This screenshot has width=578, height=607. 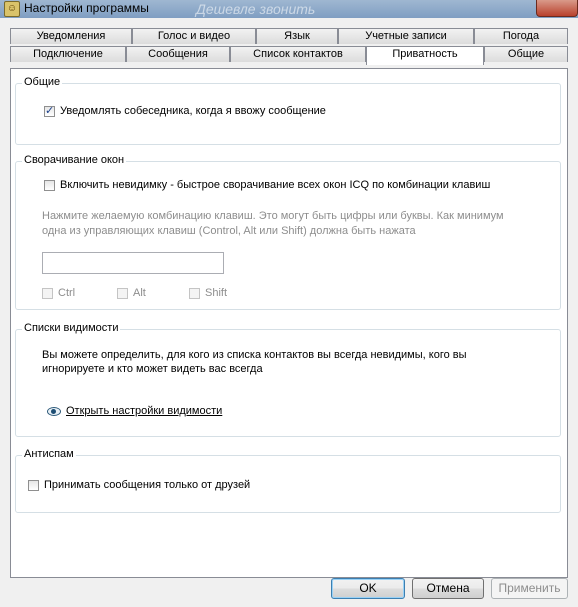 What do you see at coordinates (194, 36) in the screenshot?
I see `tab-voice-video: Голос и видео` at bounding box center [194, 36].